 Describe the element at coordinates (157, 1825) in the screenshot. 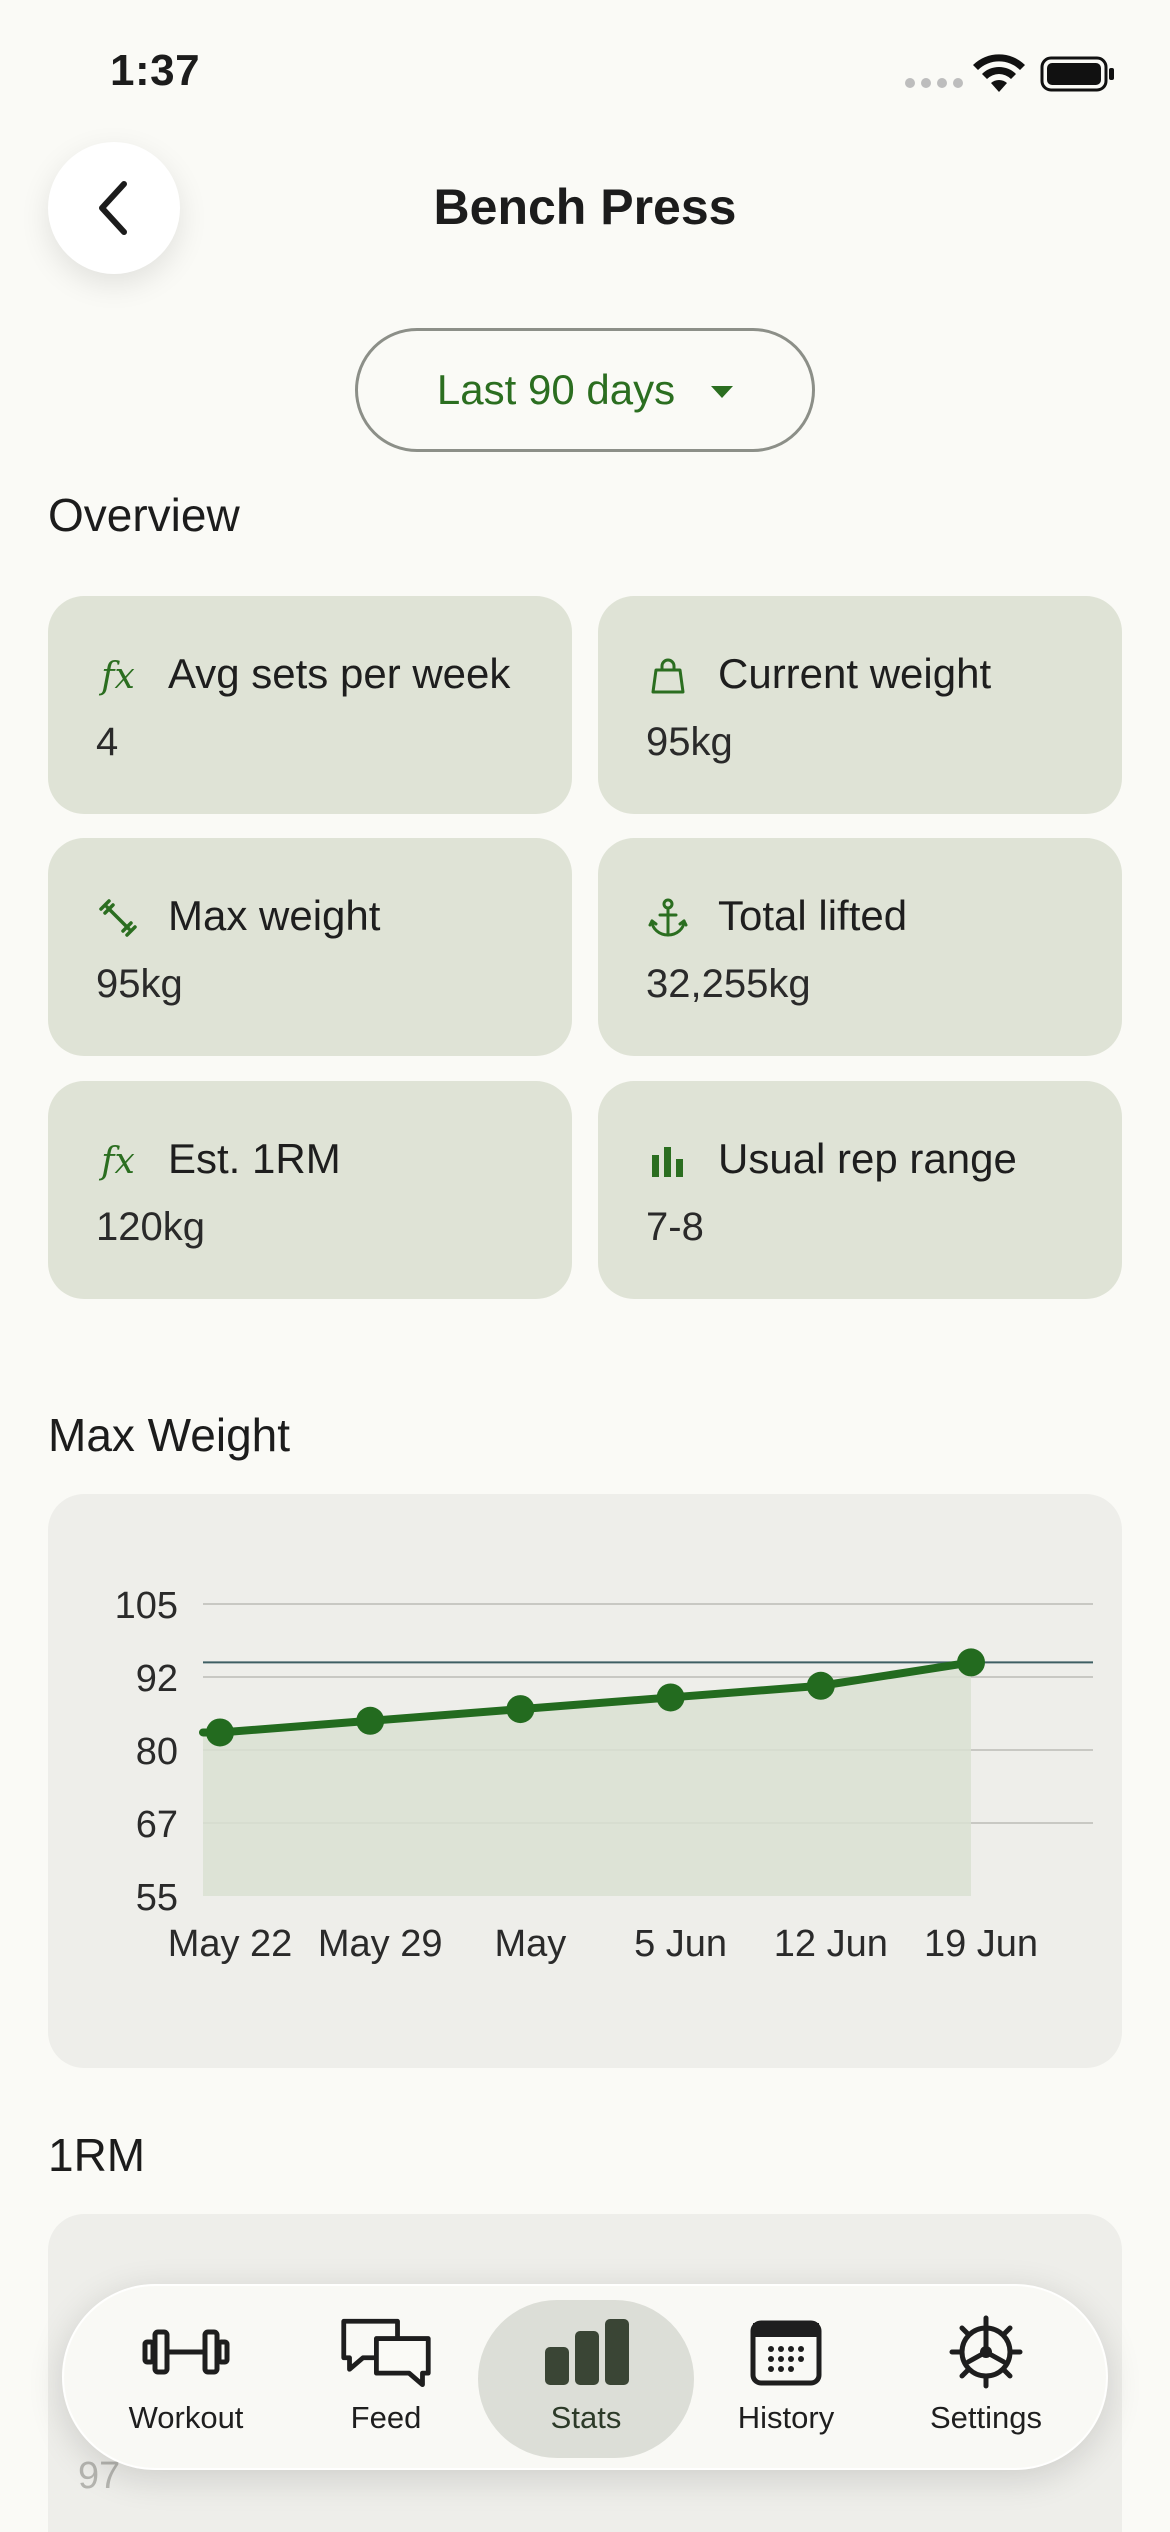

I see `y-tick-label: 67` at that location.